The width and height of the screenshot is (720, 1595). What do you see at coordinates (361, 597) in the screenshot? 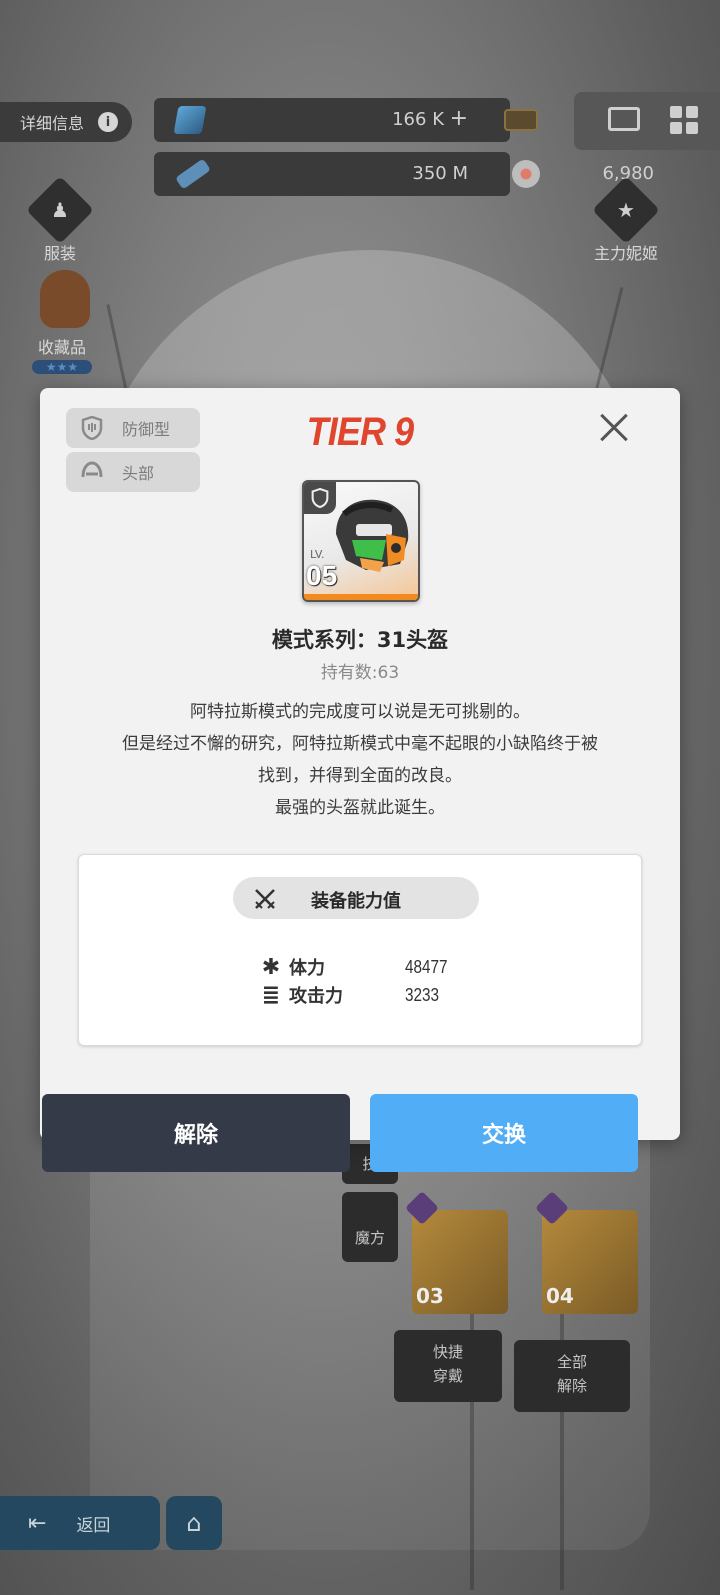
I see `rarity-stripe` at bounding box center [361, 597].